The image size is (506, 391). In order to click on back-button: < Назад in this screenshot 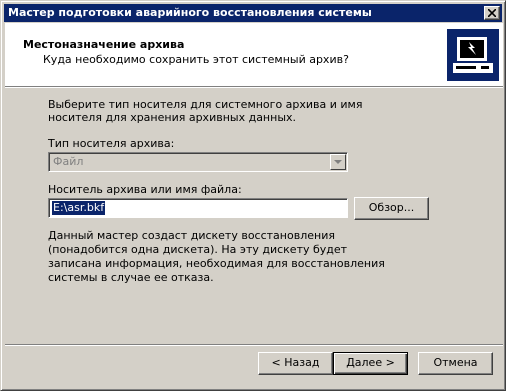, I will do `click(295, 363)`.